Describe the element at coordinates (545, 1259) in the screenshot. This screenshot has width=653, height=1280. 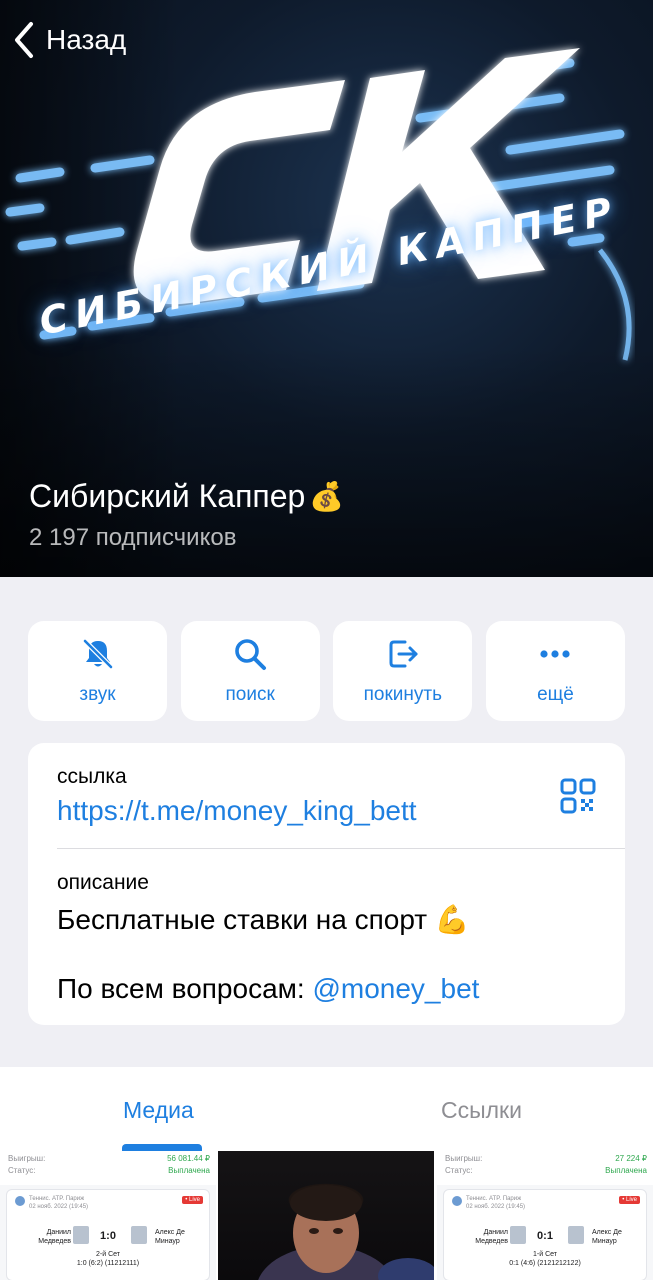
I see `set-info: 1-й Сет 0:1 (4:6) (2121212122)` at that location.